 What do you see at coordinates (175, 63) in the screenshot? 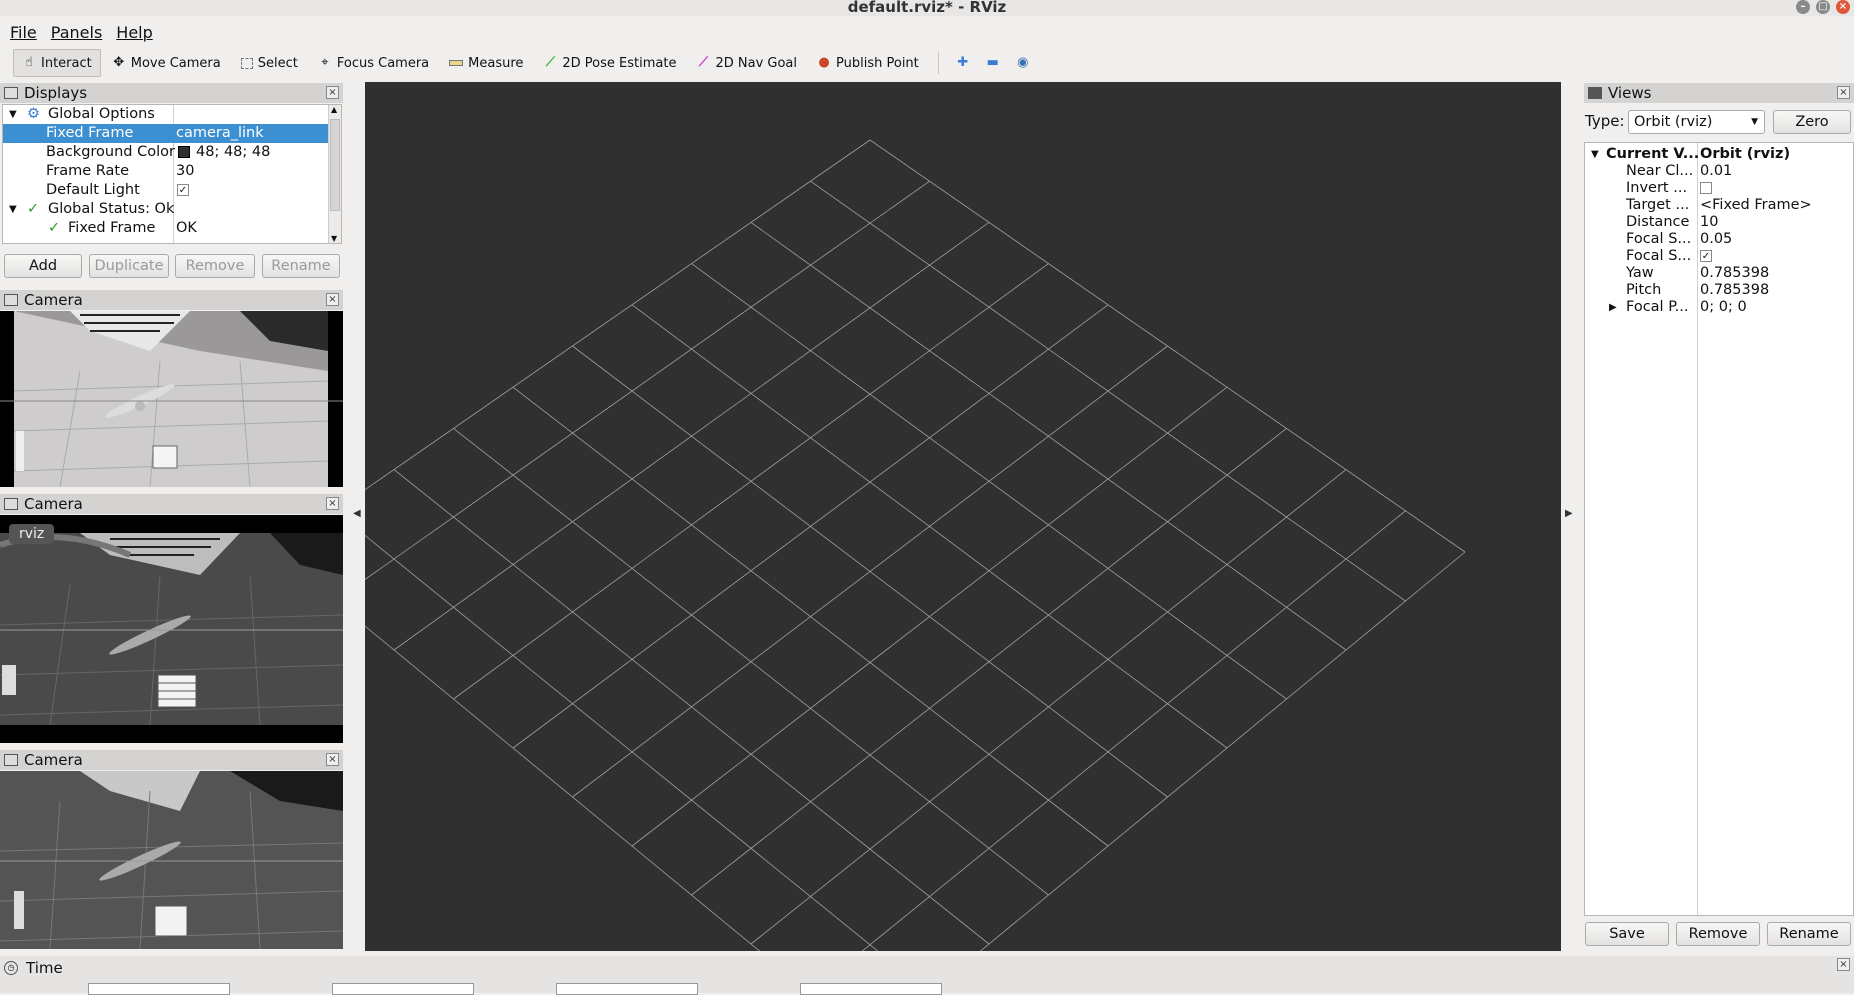
I see `move-camera-label: Move Camera` at bounding box center [175, 63].